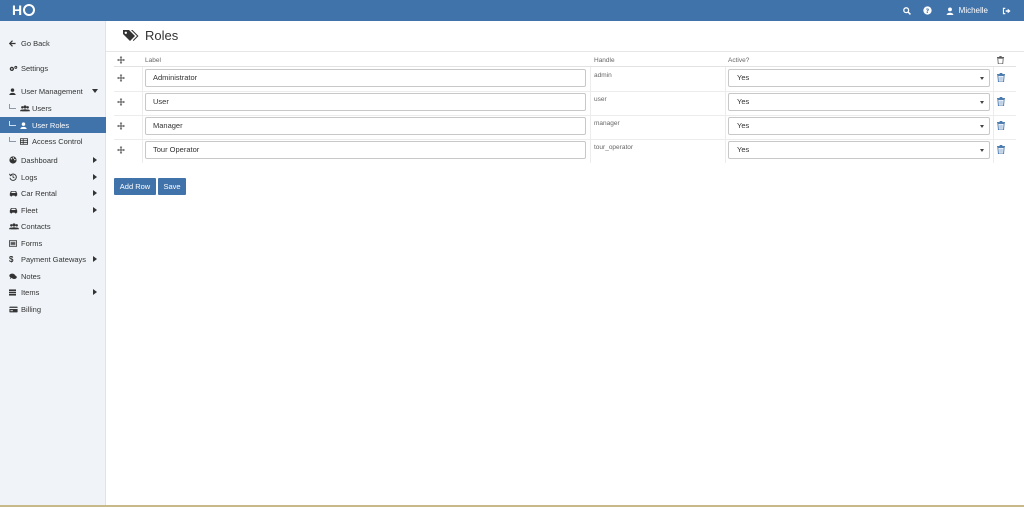 This screenshot has height=507, width=1024. I want to click on palette-icon, so click(14, 160).